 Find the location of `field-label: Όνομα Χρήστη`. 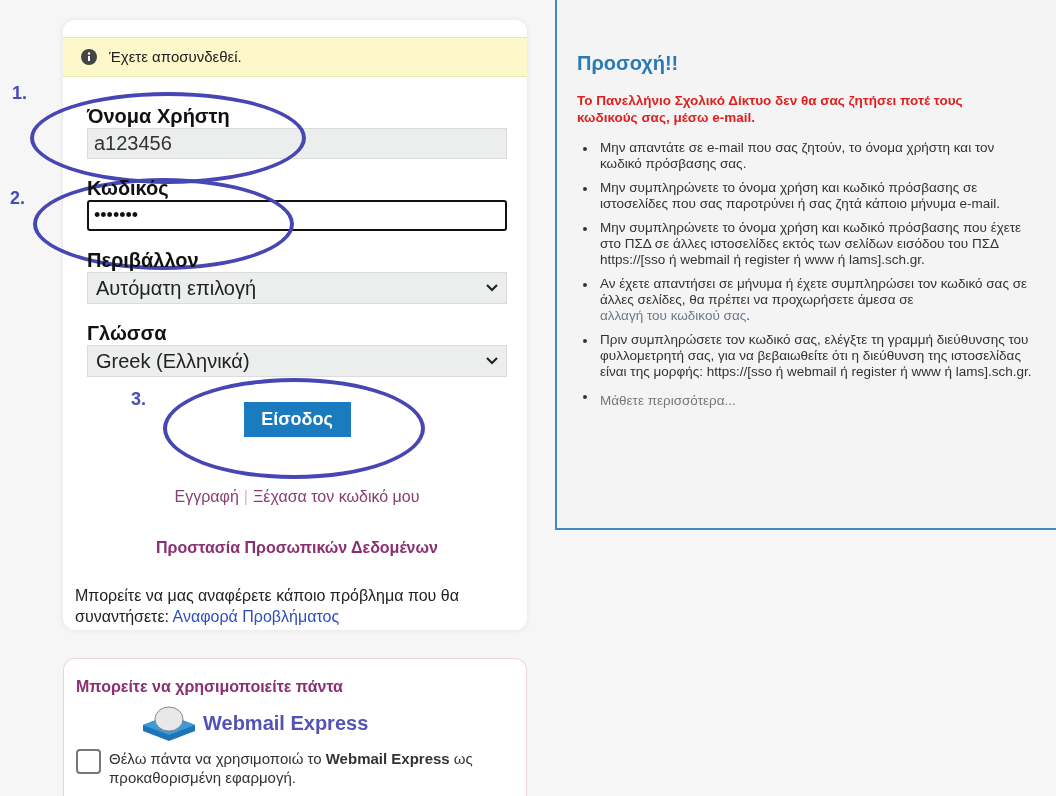

field-label: Όνομα Χρήστη is located at coordinates (158, 116).